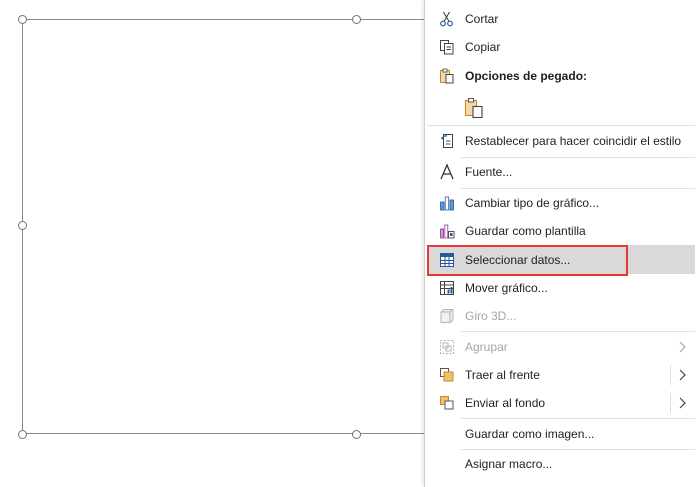  What do you see at coordinates (526, 76) in the screenshot?
I see `menu-item-label: Opciones de pegado:` at bounding box center [526, 76].